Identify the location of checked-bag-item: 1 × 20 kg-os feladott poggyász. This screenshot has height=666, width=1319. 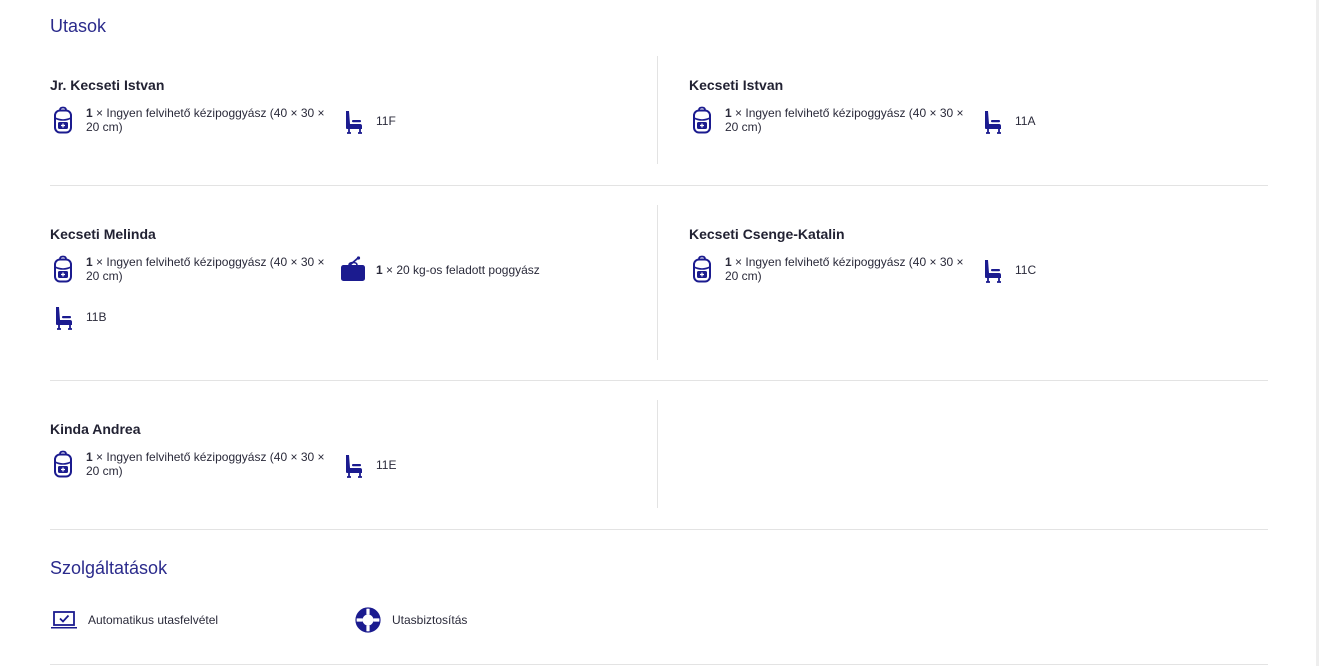
(440, 270).